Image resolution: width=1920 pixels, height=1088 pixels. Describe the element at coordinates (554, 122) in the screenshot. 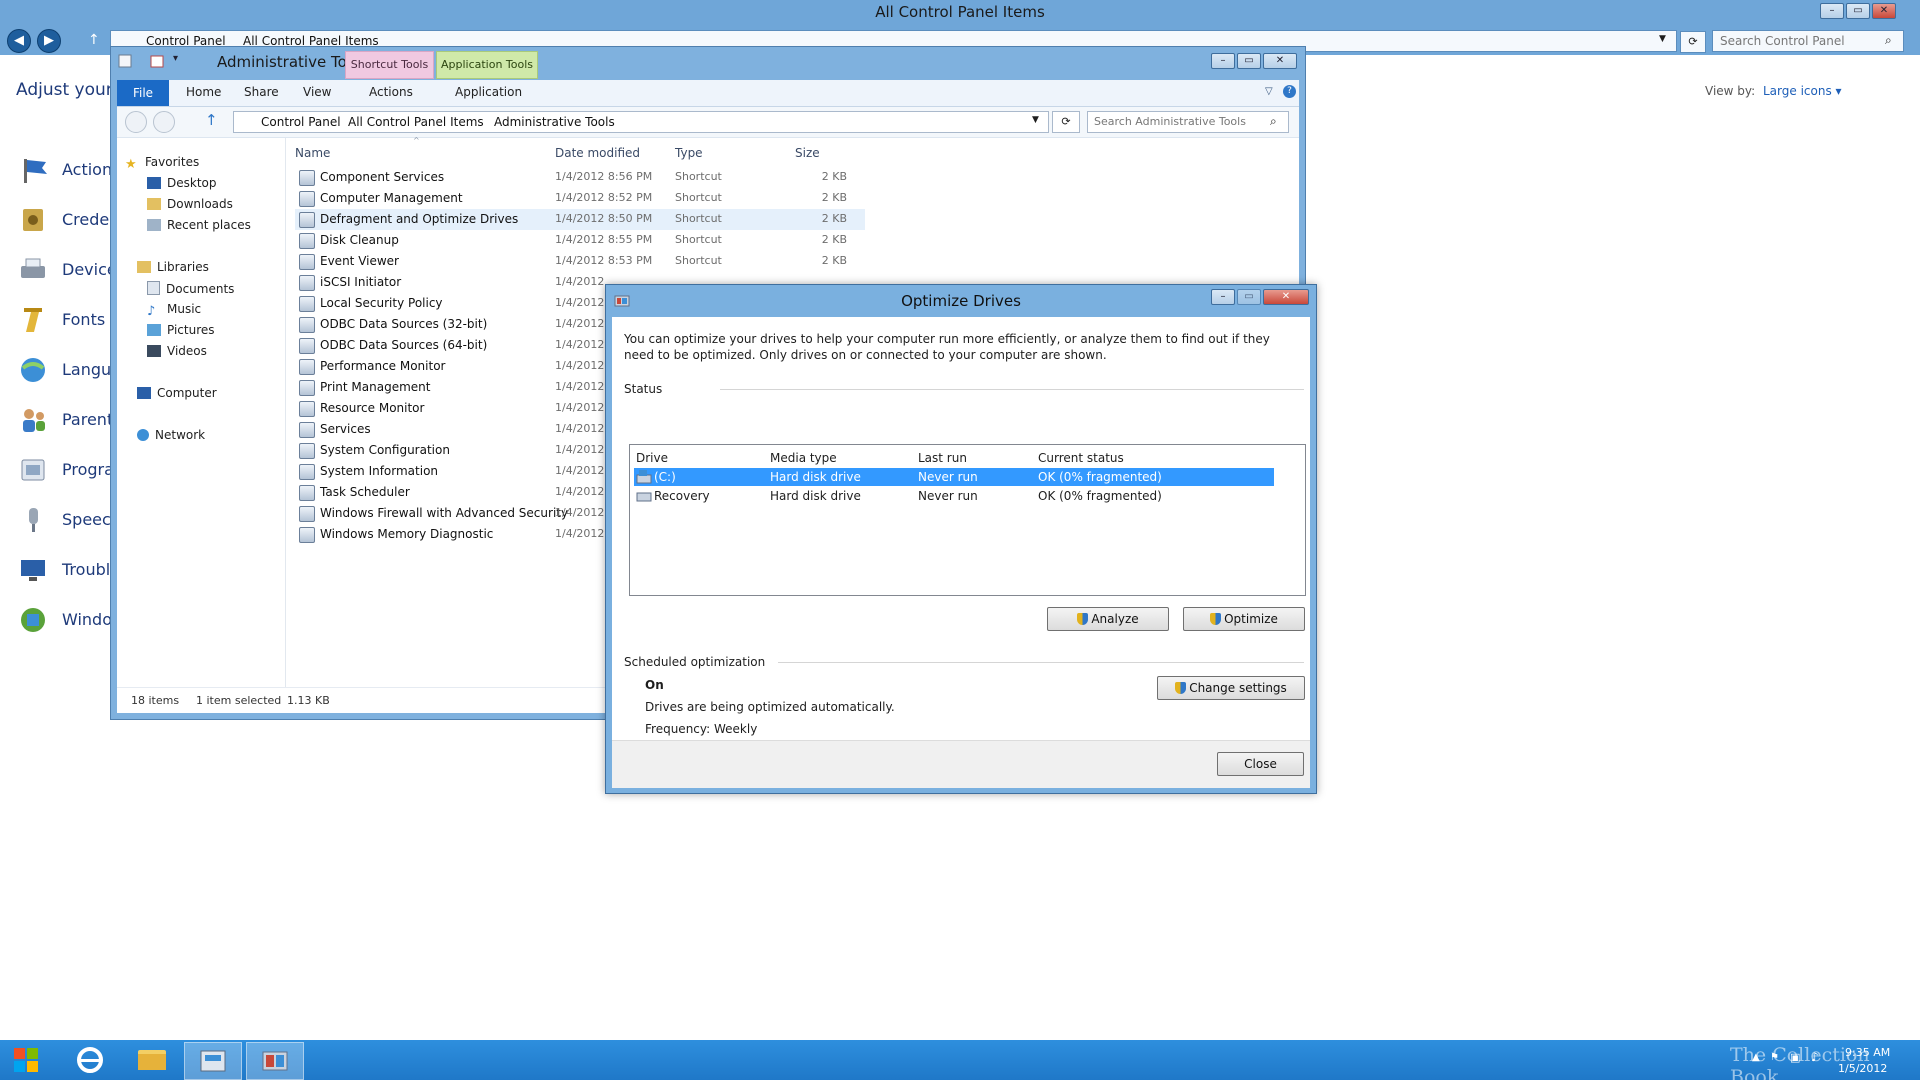

I see `exp-breadcrumb-admin-tools: Administrative Tools` at that location.